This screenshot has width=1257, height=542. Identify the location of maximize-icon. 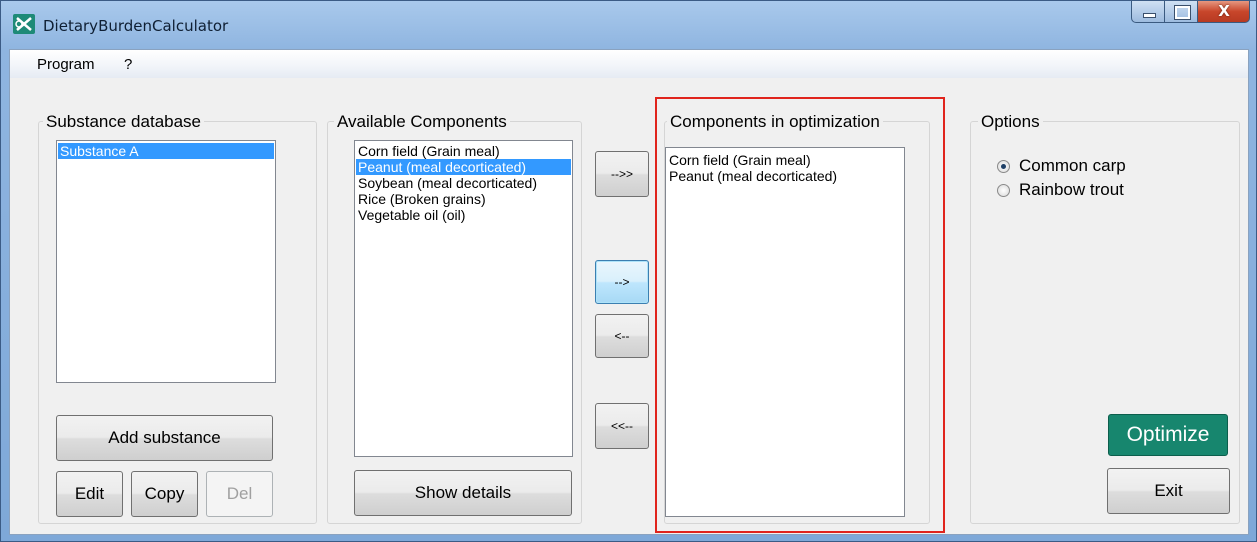
(1182, 12).